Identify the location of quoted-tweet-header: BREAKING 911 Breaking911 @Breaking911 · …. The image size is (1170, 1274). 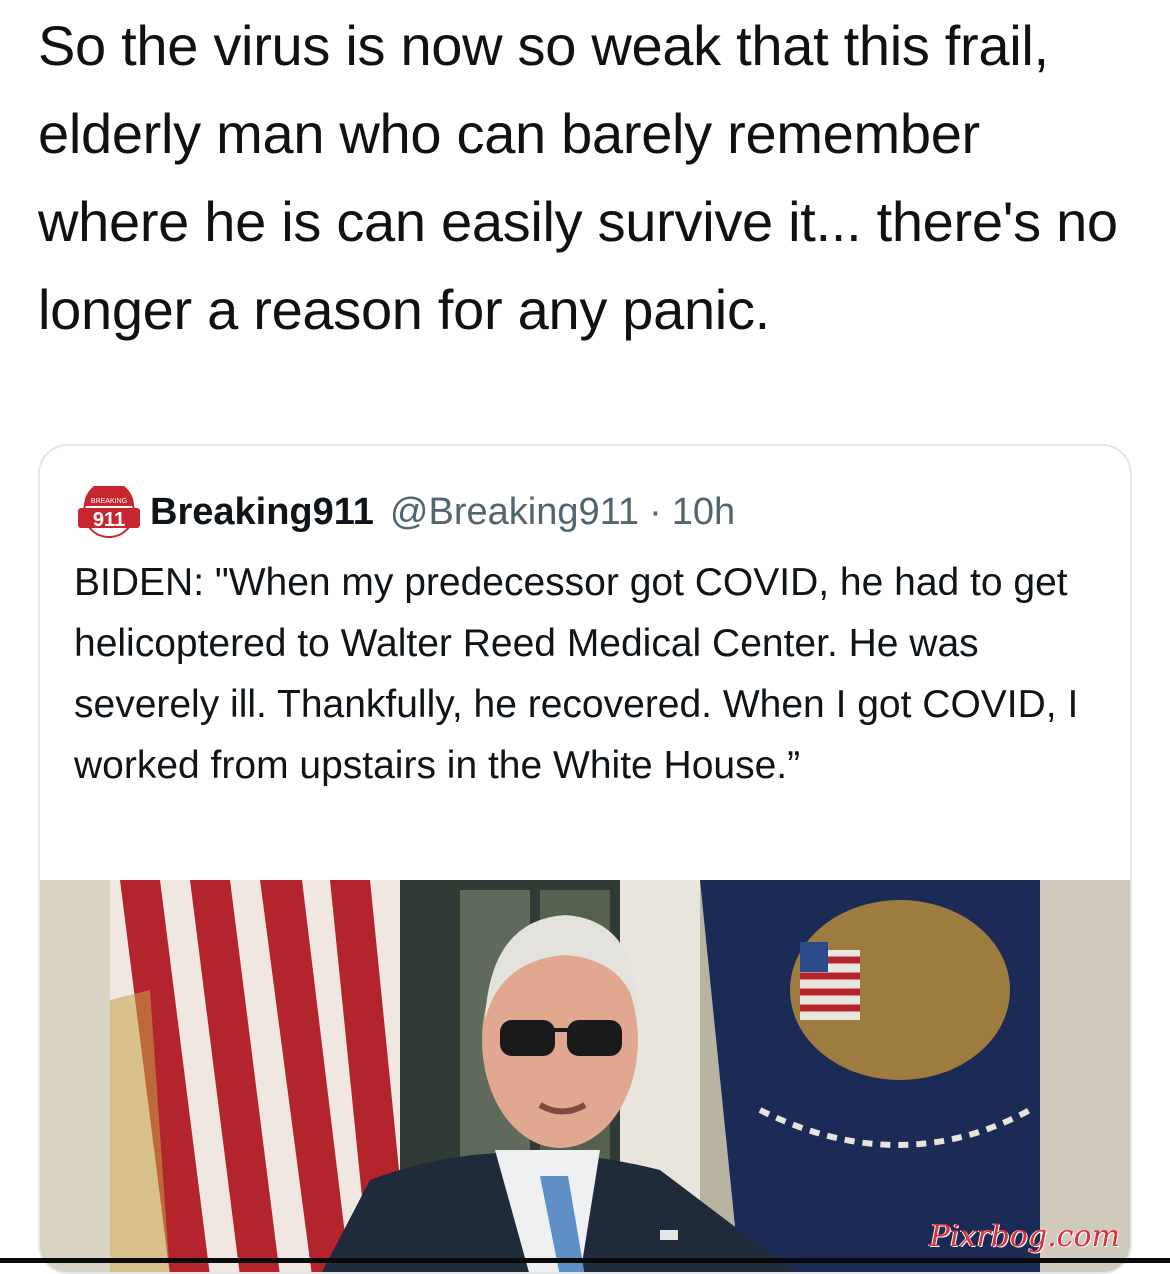
(404, 509).